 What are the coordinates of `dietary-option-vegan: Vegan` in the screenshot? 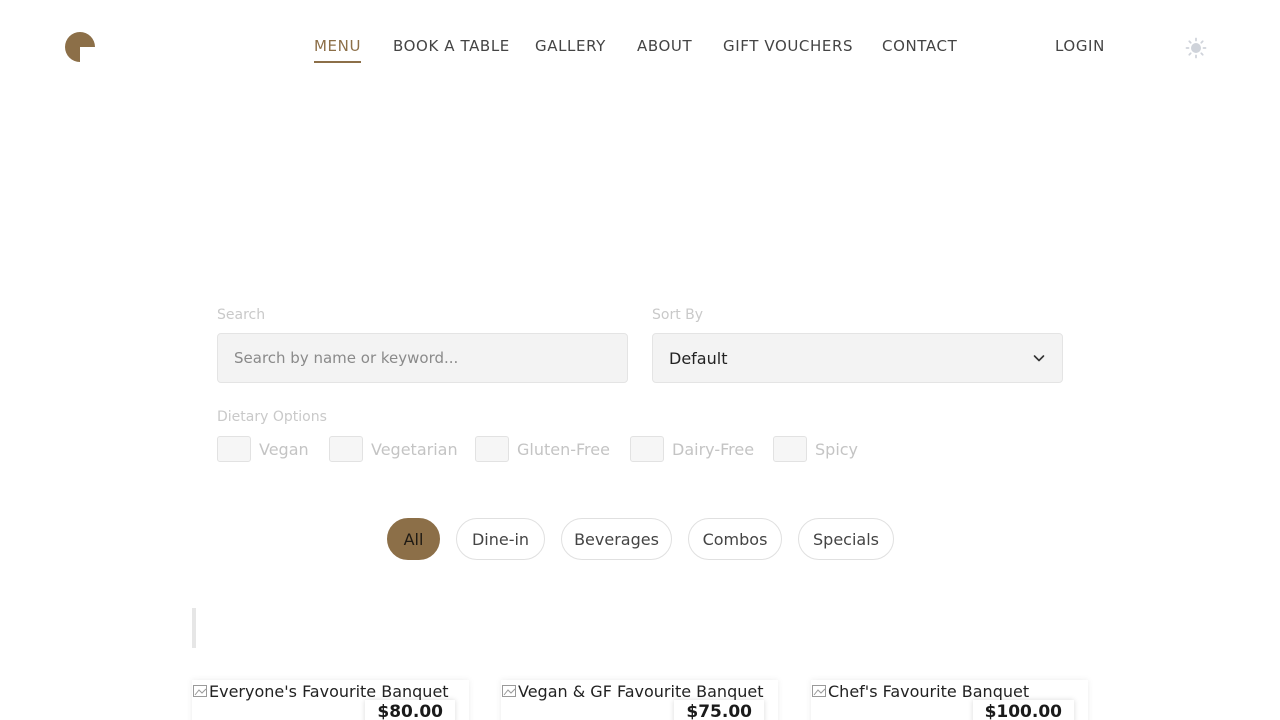 It's located at (263, 449).